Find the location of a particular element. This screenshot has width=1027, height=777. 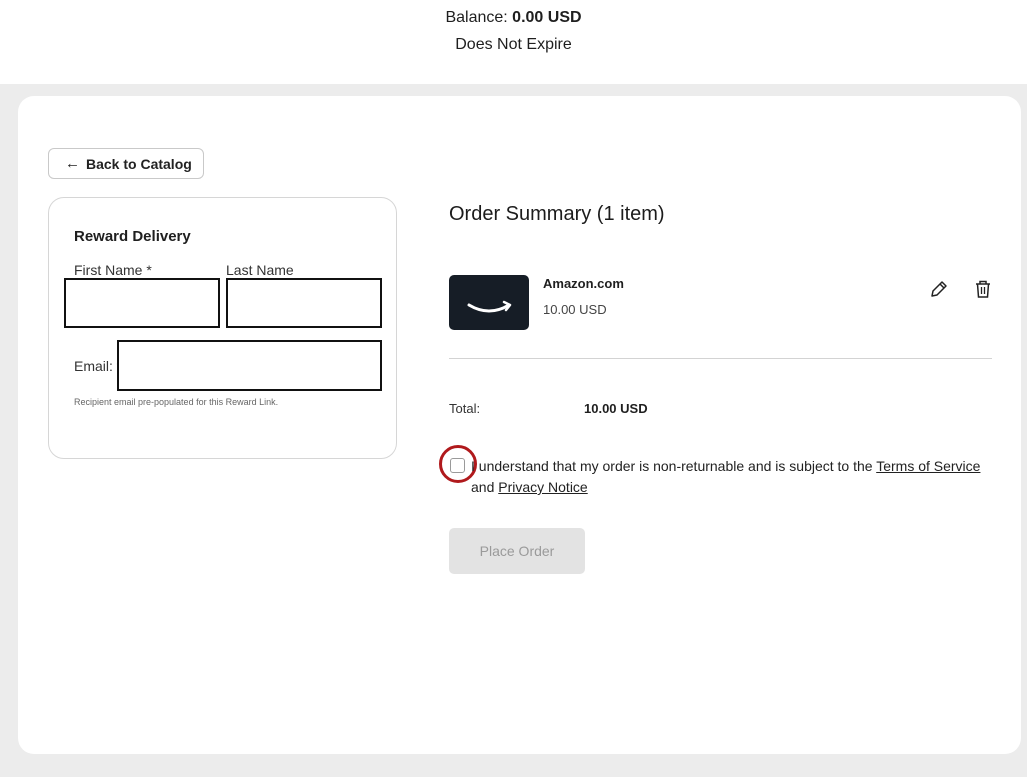

back-to-catalog-button: ← Back to Catalog is located at coordinates (126, 163).